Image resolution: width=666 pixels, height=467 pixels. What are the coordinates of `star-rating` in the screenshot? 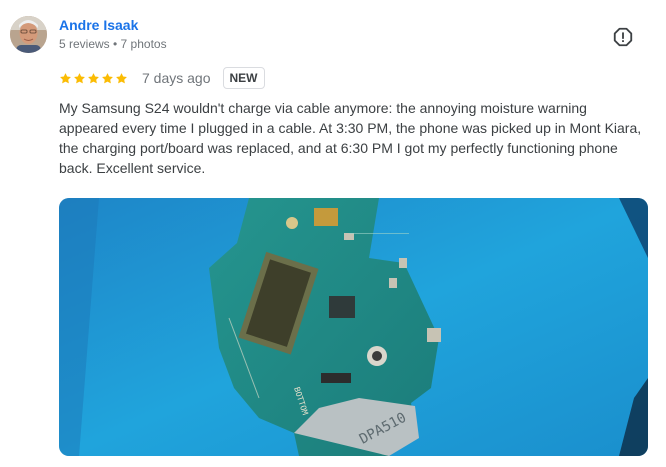 It's located at (93, 78).